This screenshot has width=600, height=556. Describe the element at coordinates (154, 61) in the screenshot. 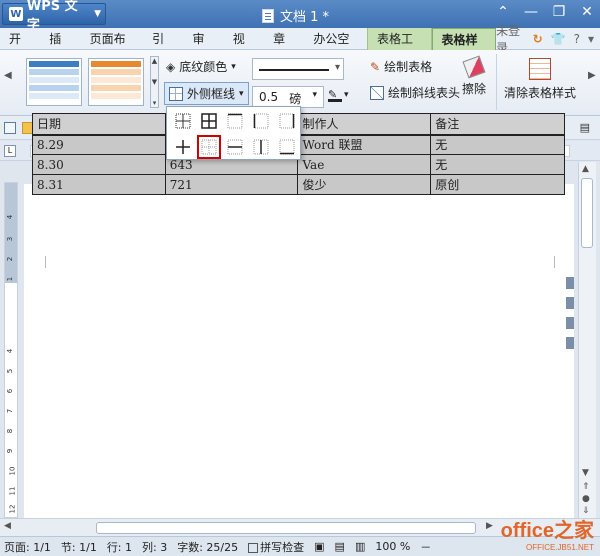

I see `up-arrow-icon: ▲` at that location.